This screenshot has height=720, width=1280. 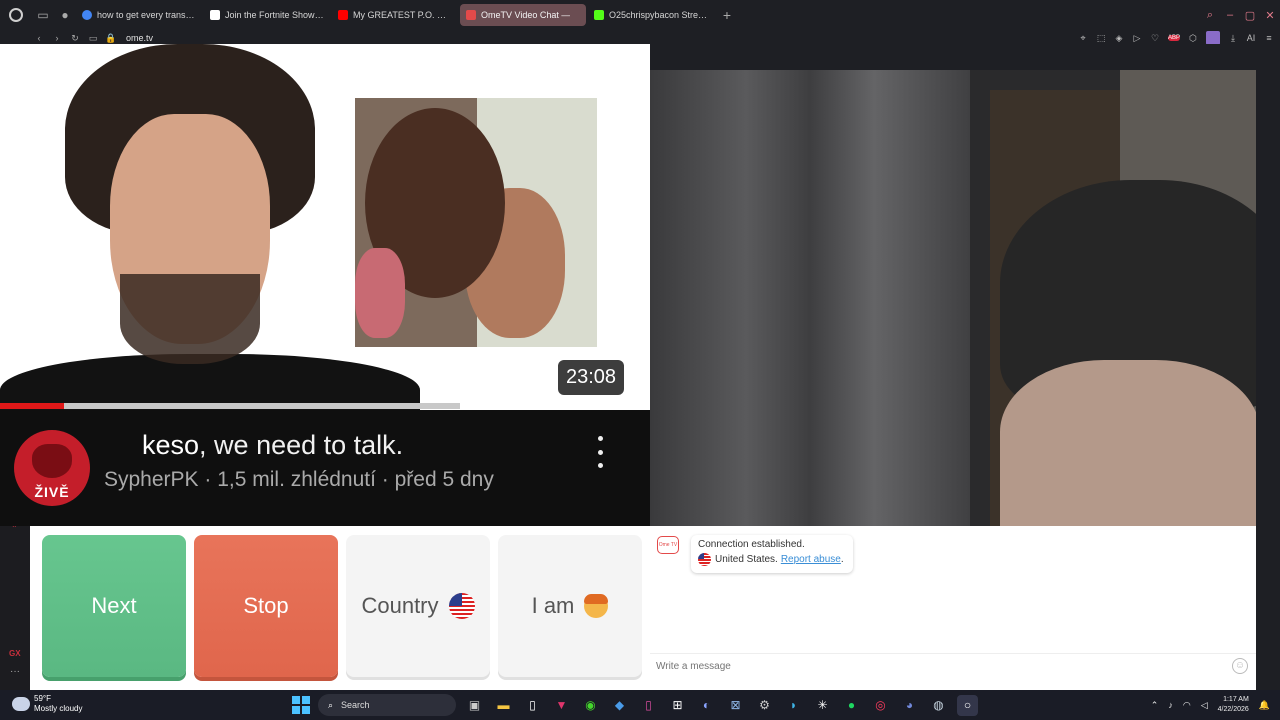 I want to click on tab-1: Join the Fortnite Showdow, so click(x=267, y=15).